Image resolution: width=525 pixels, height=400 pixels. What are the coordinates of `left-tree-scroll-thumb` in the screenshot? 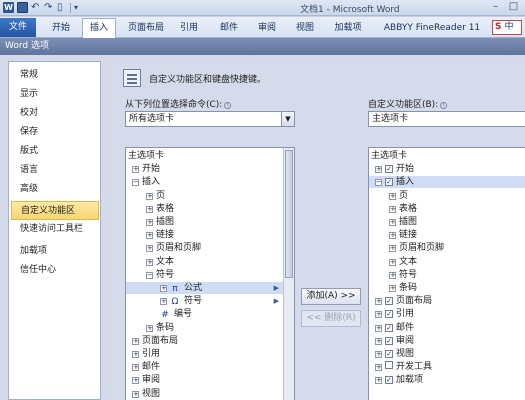 It's located at (289, 214).